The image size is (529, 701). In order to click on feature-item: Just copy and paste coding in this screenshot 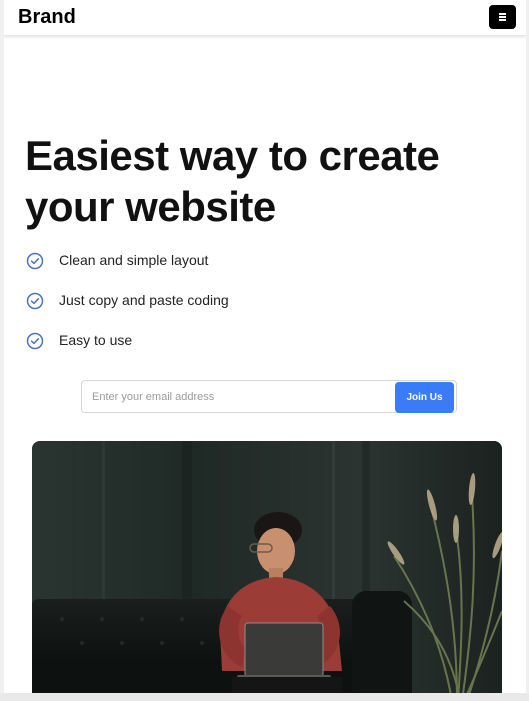, I will do `click(226, 308)`.